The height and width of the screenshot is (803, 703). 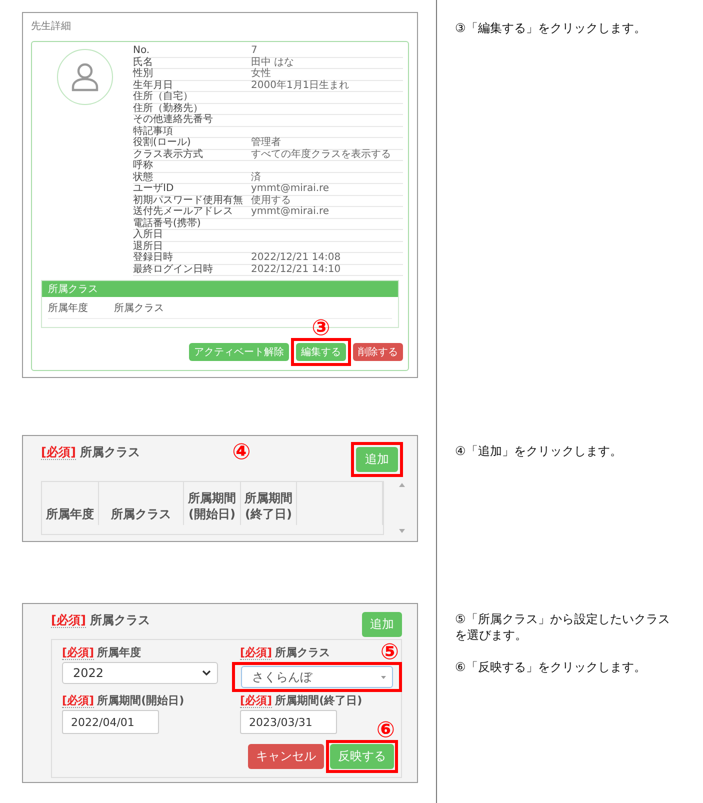 What do you see at coordinates (162, 143) in the screenshot?
I see `field-label: 役割(ロール)` at bounding box center [162, 143].